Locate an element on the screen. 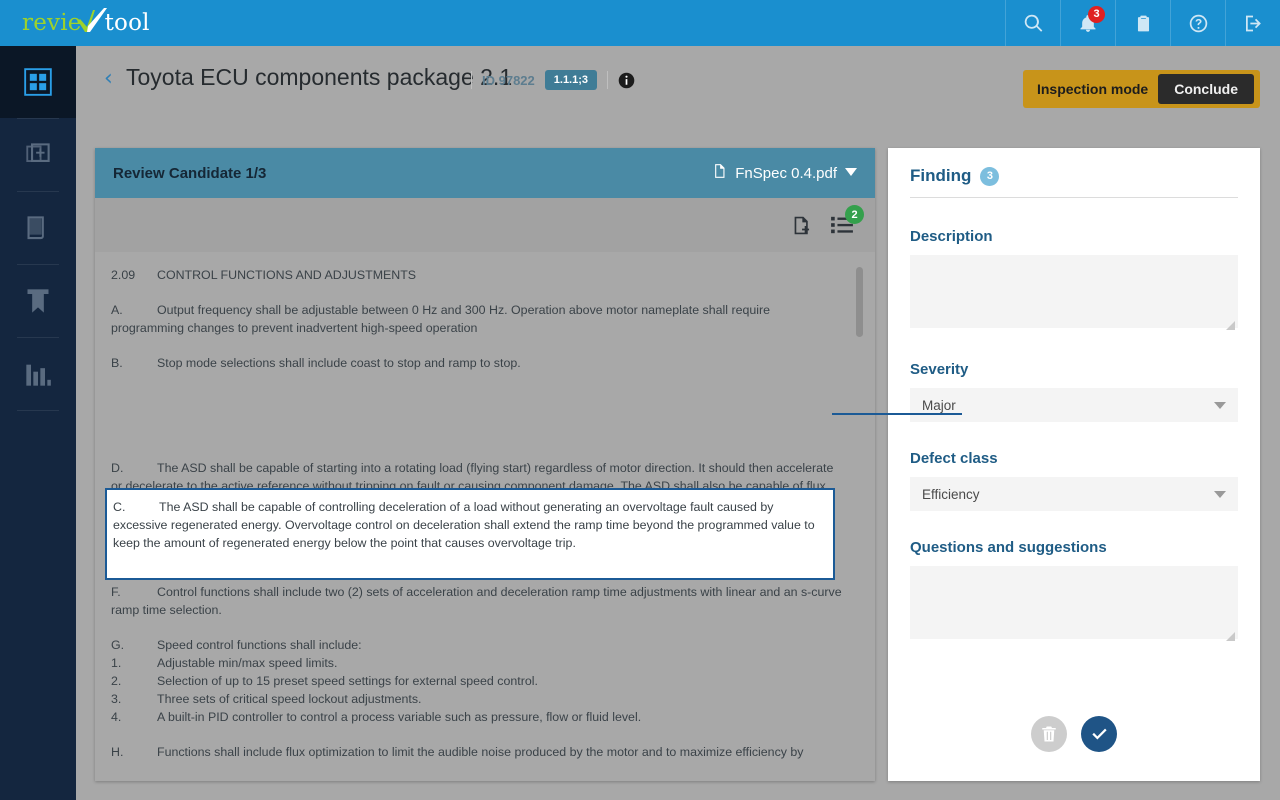 The width and height of the screenshot is (1280, 800). logo-text-tool: tool is located at coordinates (127, 23).